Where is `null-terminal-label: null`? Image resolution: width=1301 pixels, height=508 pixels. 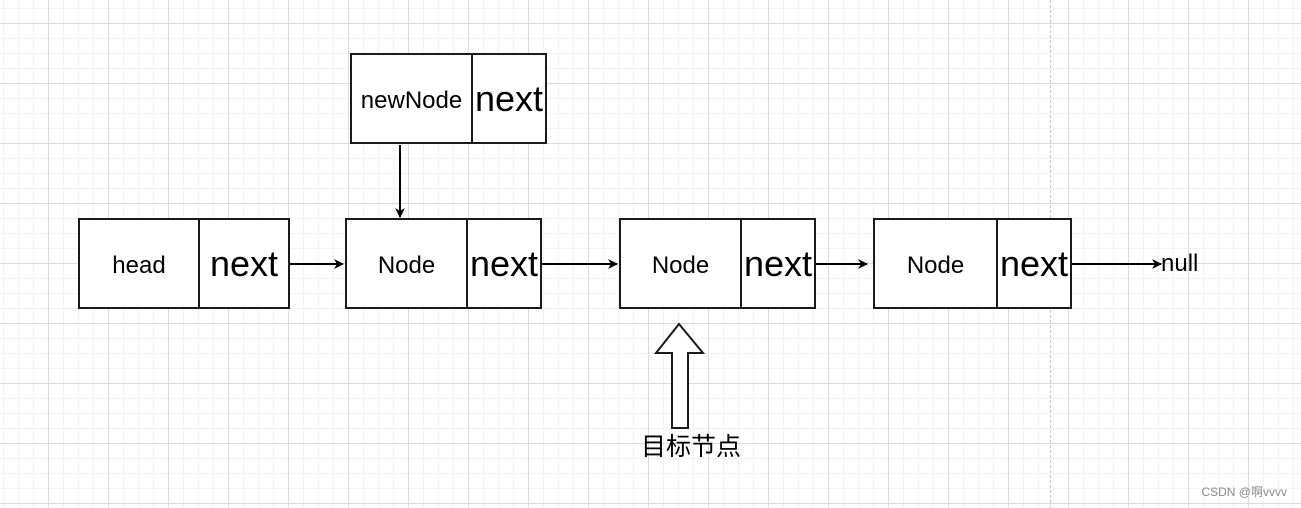 null-terminal-label: null is located at coordinates (1180, 263).